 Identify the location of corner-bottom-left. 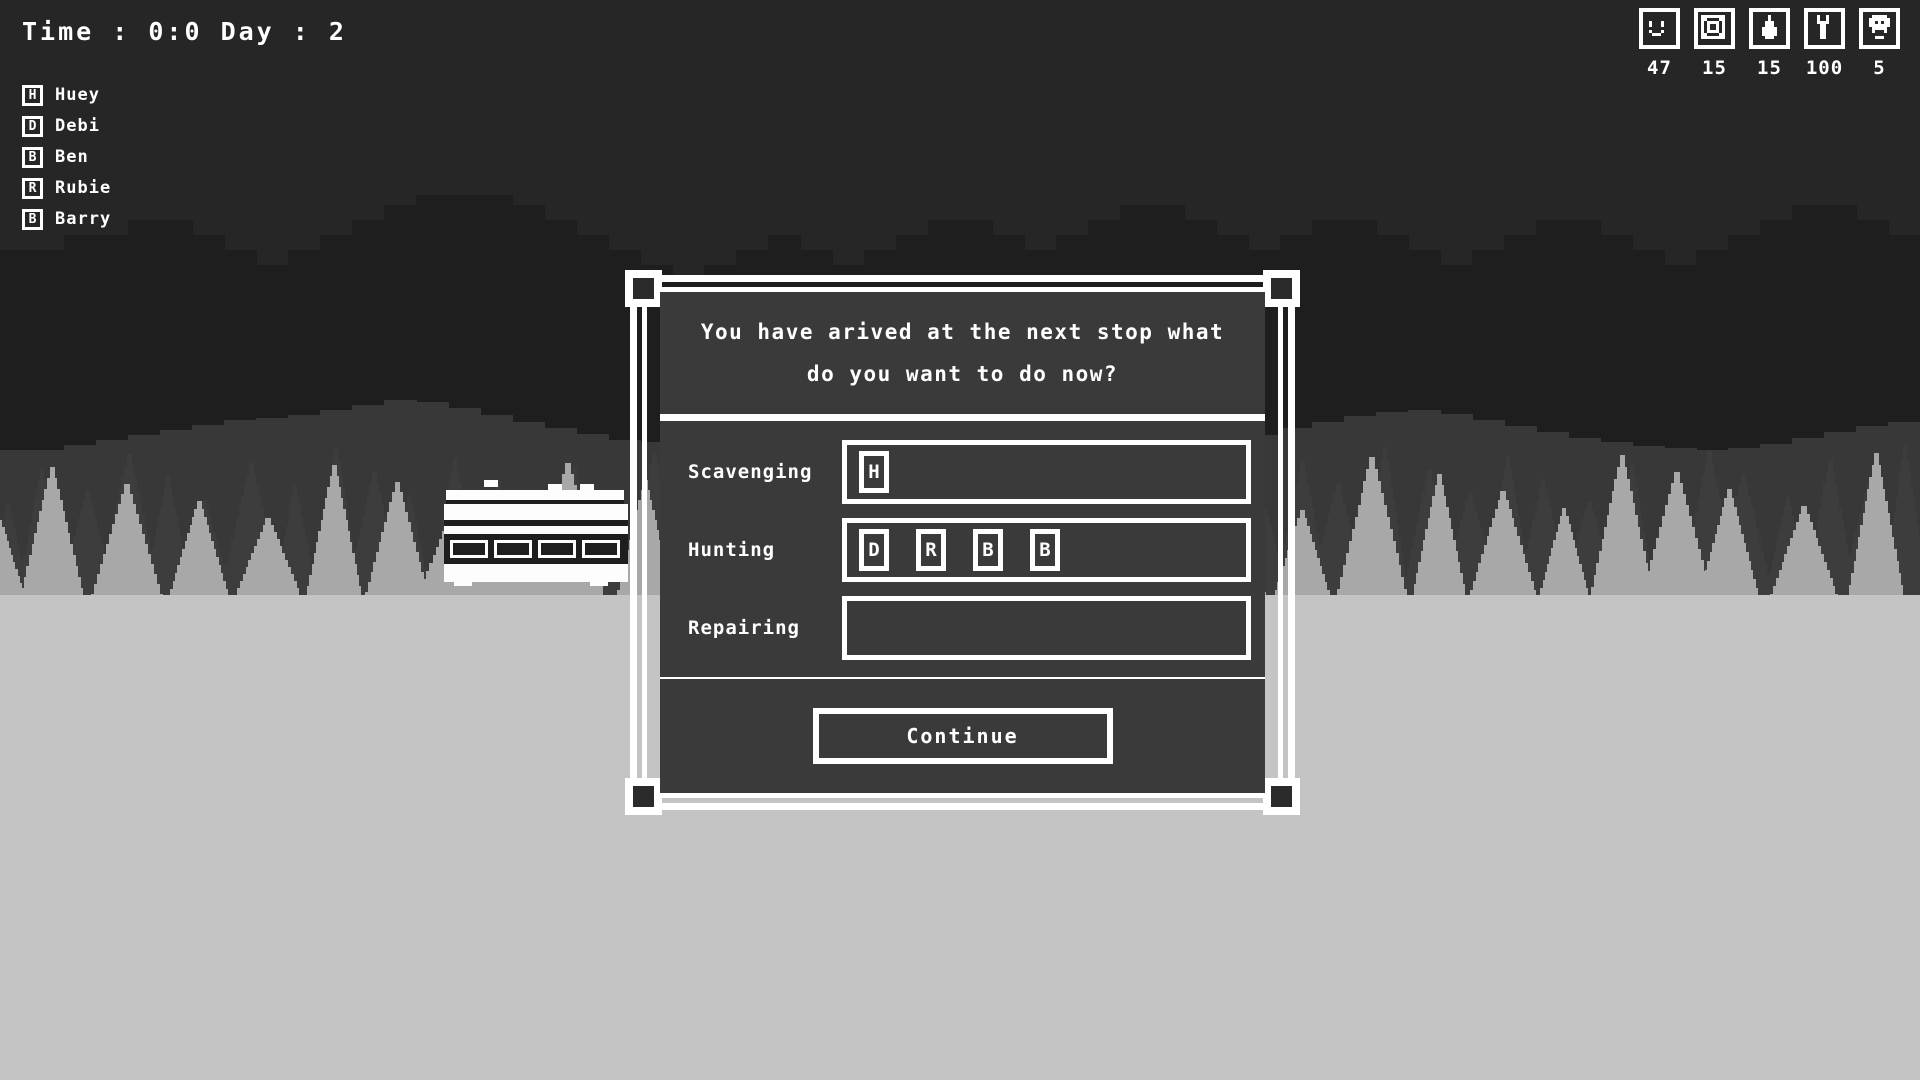
(643, 796).